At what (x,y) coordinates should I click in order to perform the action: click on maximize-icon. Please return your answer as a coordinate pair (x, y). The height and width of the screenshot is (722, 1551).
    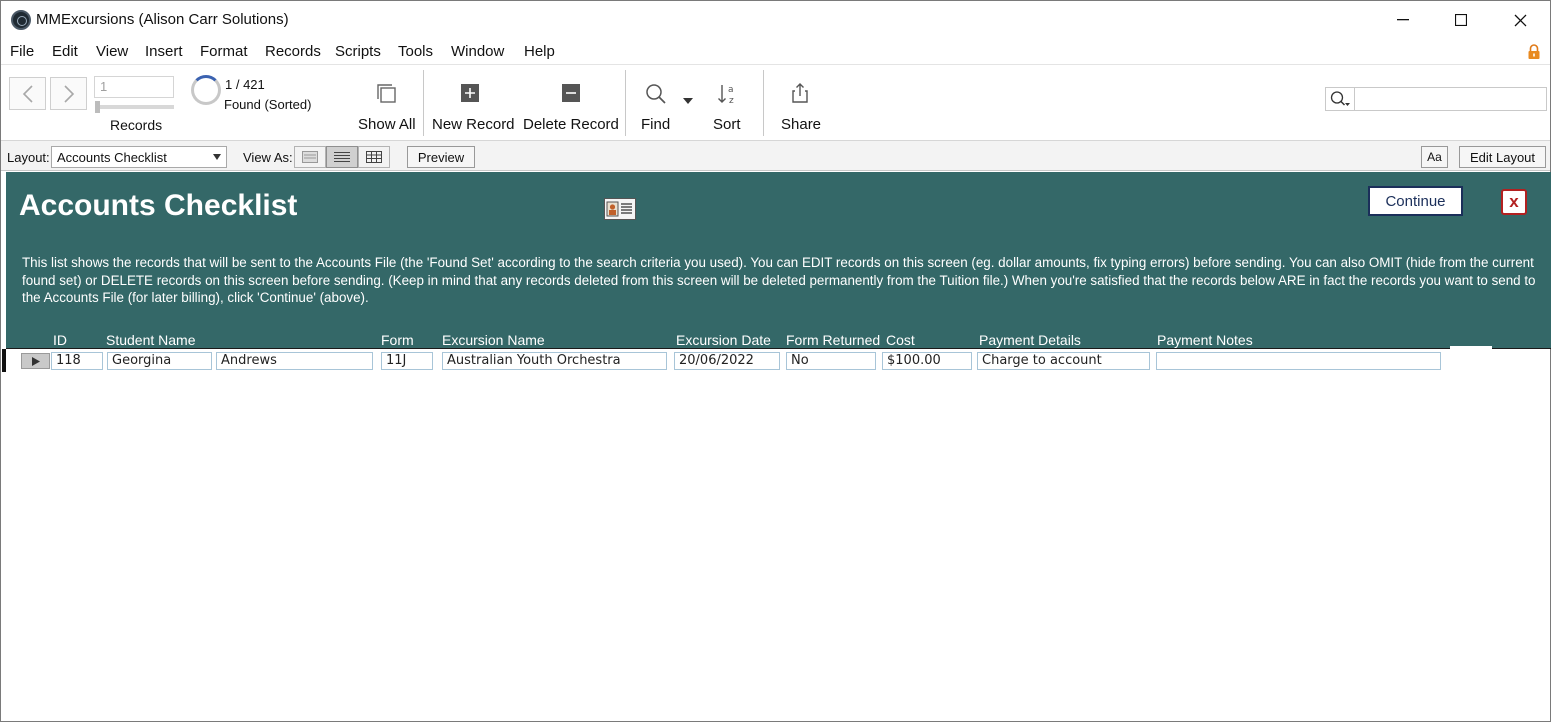
    Looking at the image, I should click on (1461, 20).